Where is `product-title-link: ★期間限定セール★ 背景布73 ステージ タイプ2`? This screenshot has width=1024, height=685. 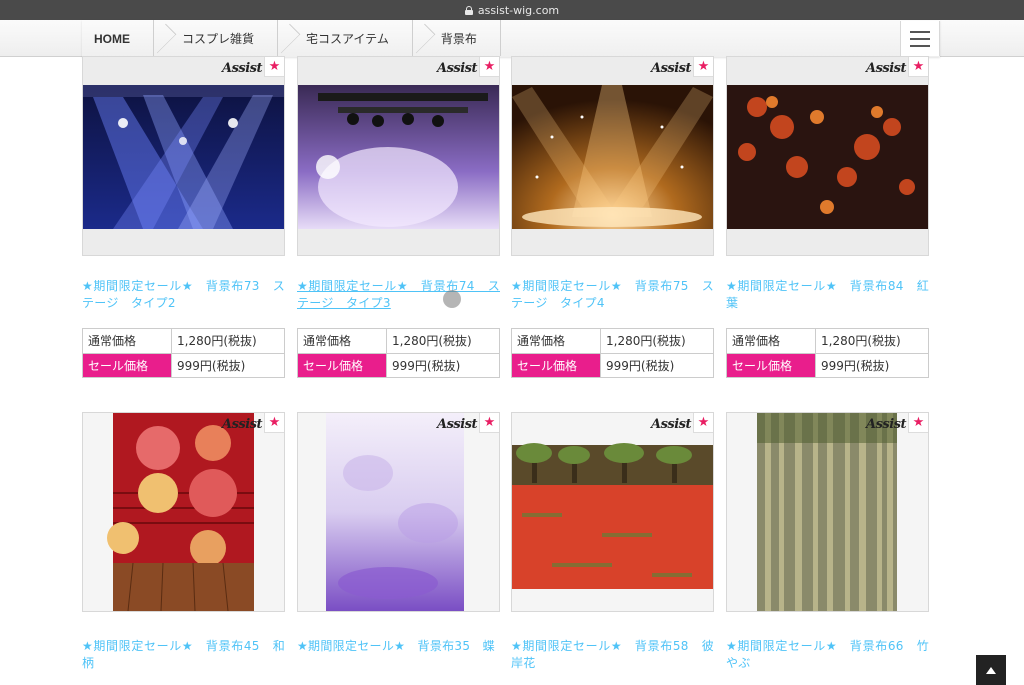 product-title-link: ★期間限定セール★ 背景布73 ステージ タイプ2 is located at coordinates (183, 295).